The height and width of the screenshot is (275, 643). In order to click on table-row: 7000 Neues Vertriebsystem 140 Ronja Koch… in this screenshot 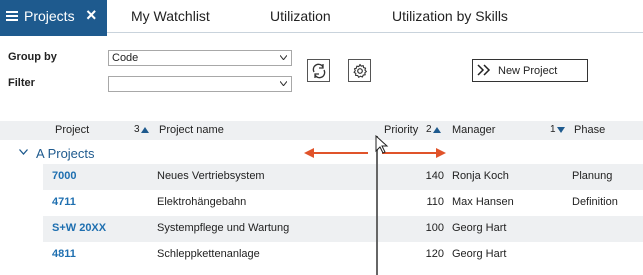, I will do `click(343, 177)`.